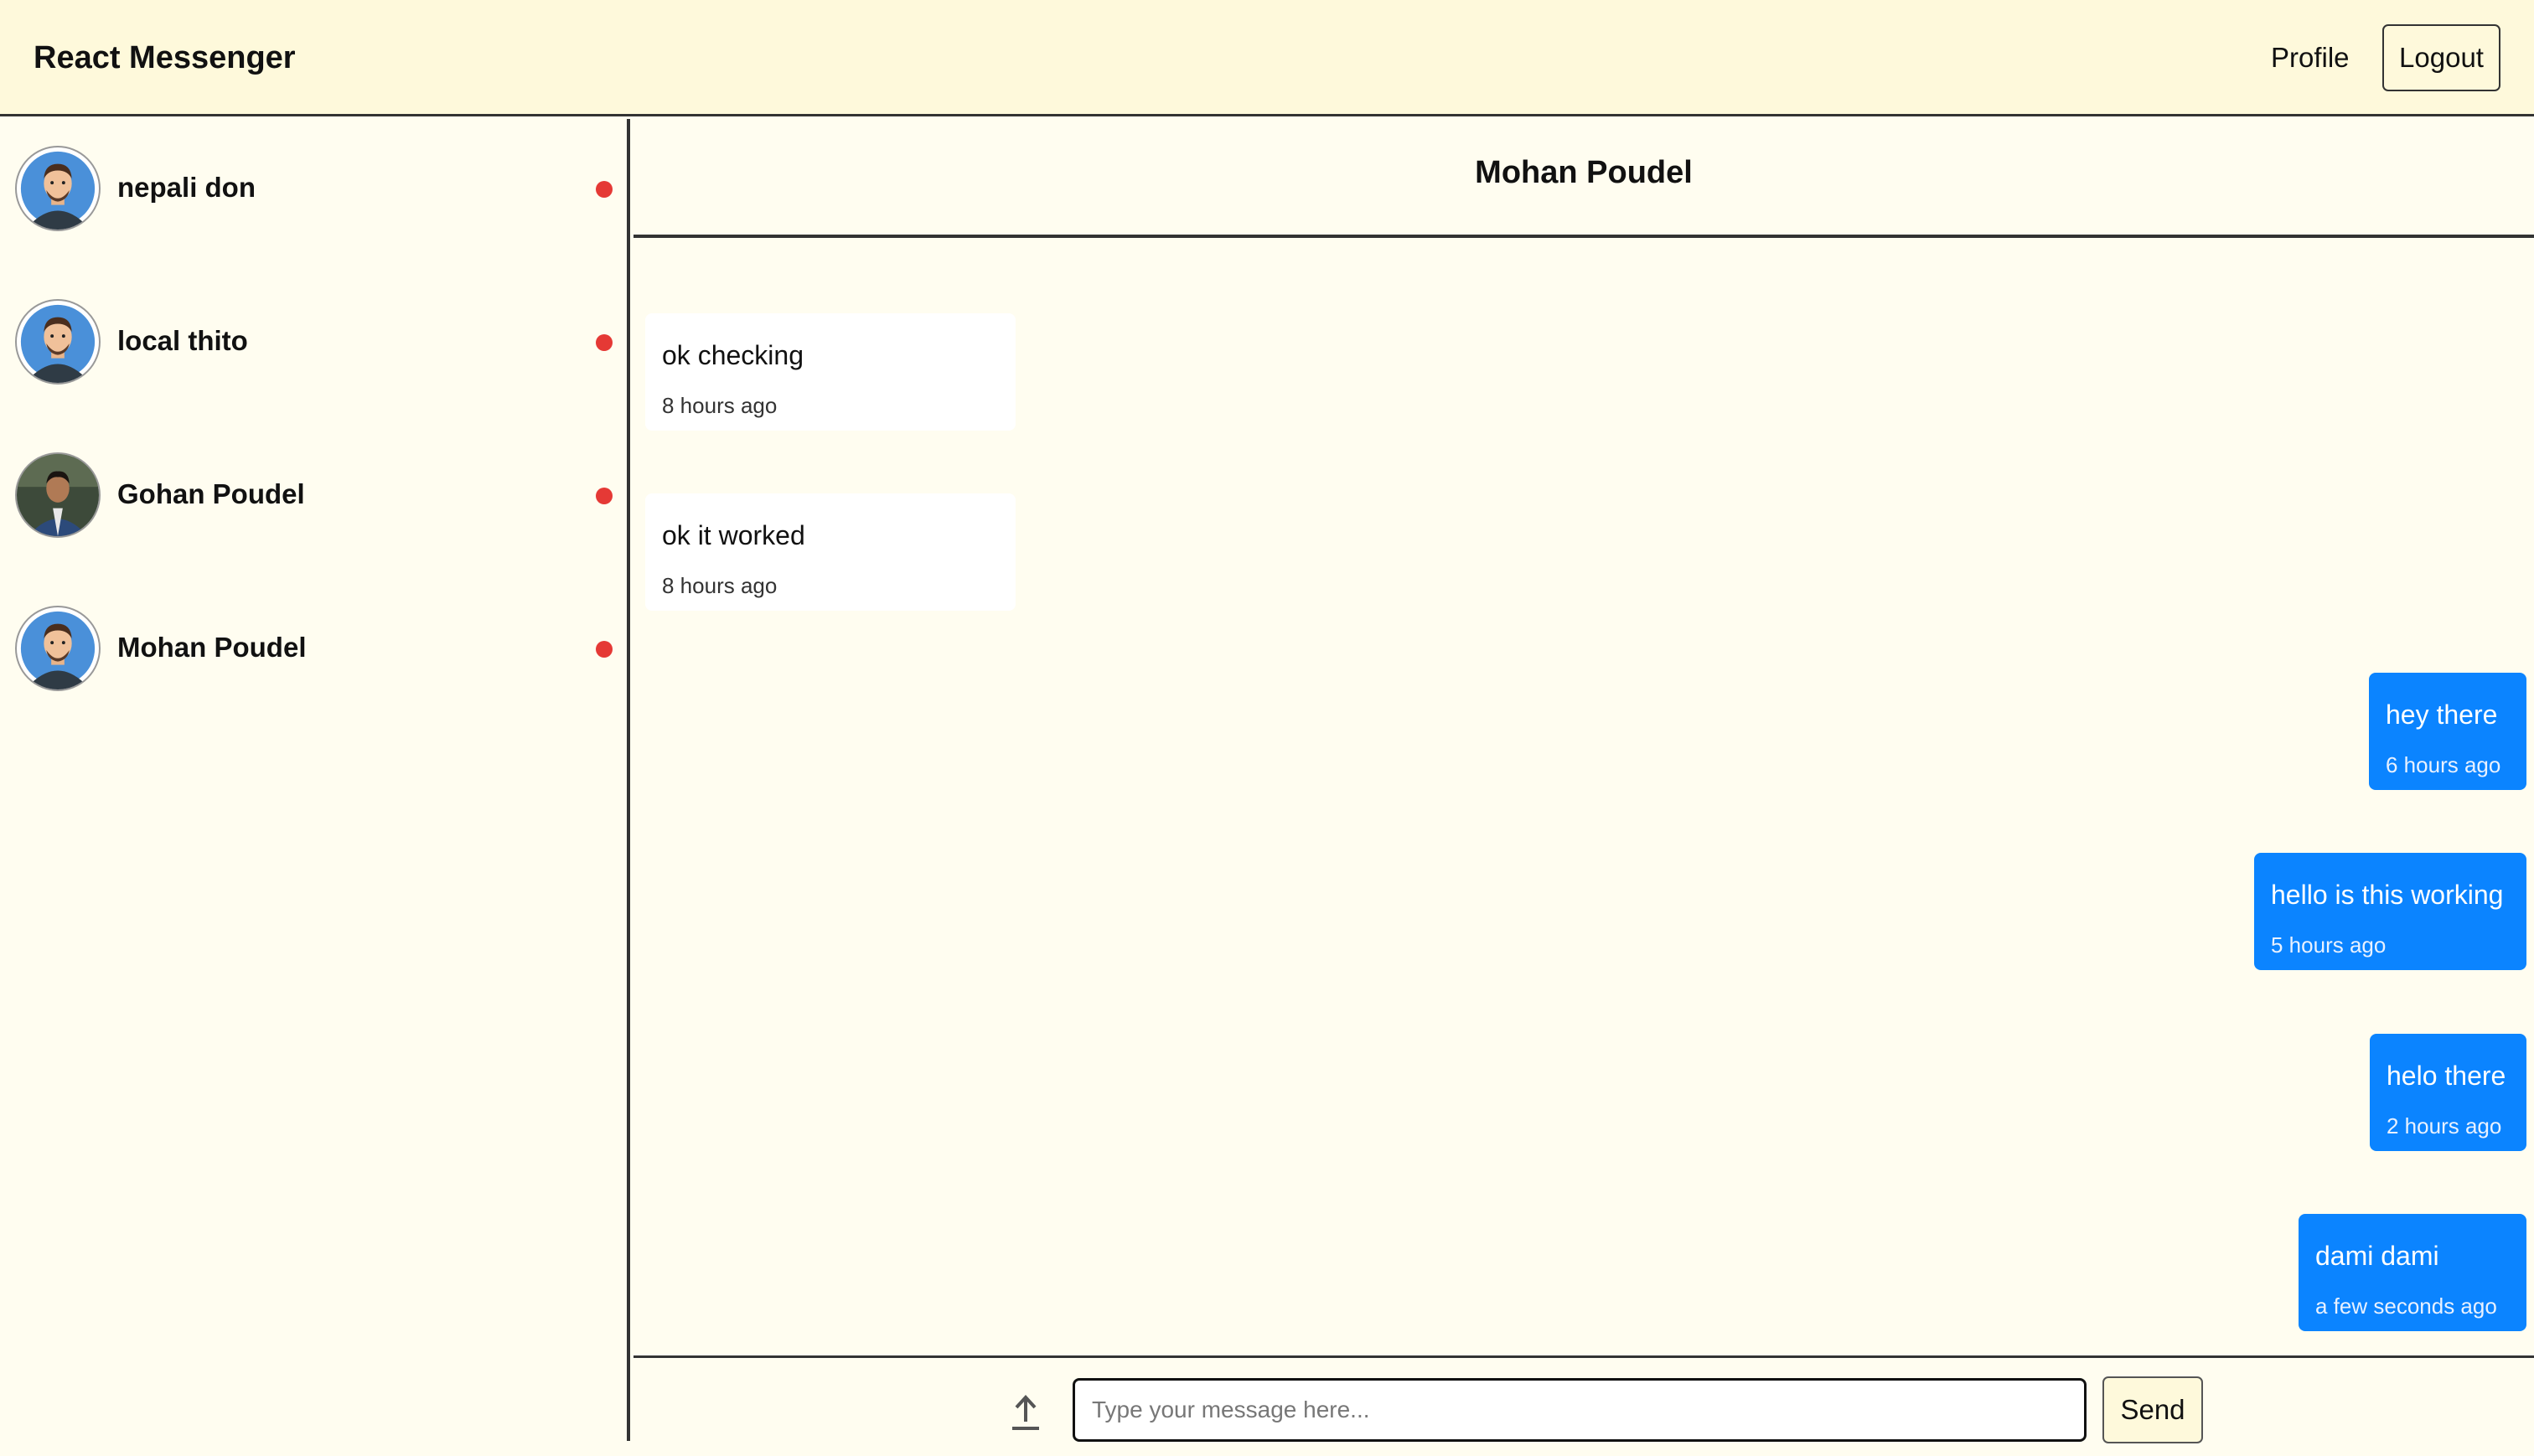 Image resolution: width=2534 pixels, height=1456 pixels. Describe the element at coordinates (2443, 764) in the screenshot. I see `message-timestamp: 6 hours ago` at that location.